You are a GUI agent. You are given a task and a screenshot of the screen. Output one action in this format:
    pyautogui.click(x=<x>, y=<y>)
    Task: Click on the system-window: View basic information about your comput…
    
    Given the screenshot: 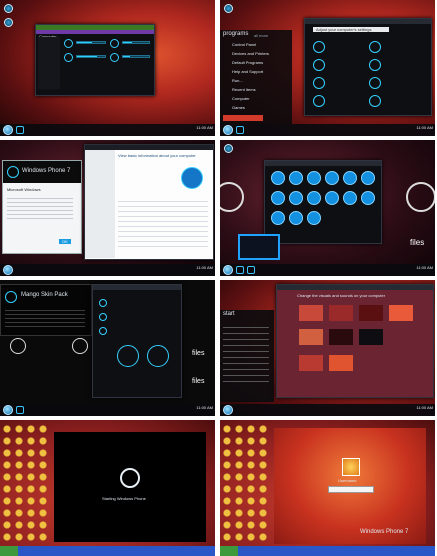 What is the action you would take?
    pyautogui.click(x=149, y=202)
    